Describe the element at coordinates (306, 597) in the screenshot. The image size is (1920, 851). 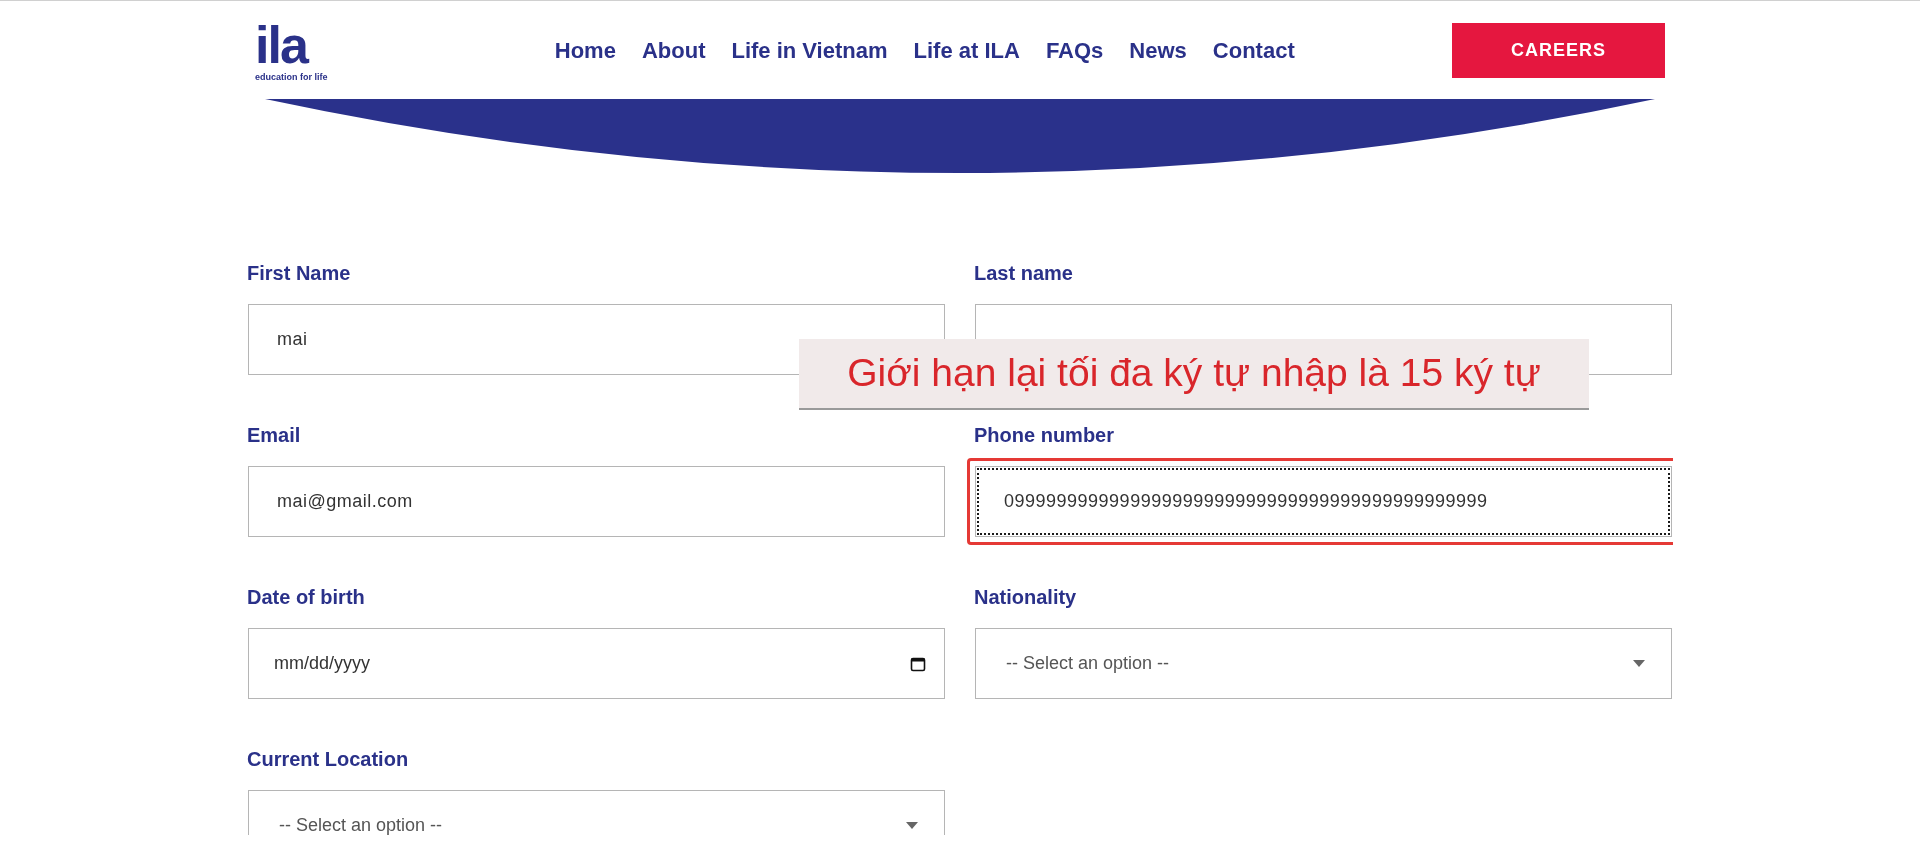
I see `field-label: Date of birth` at that location.